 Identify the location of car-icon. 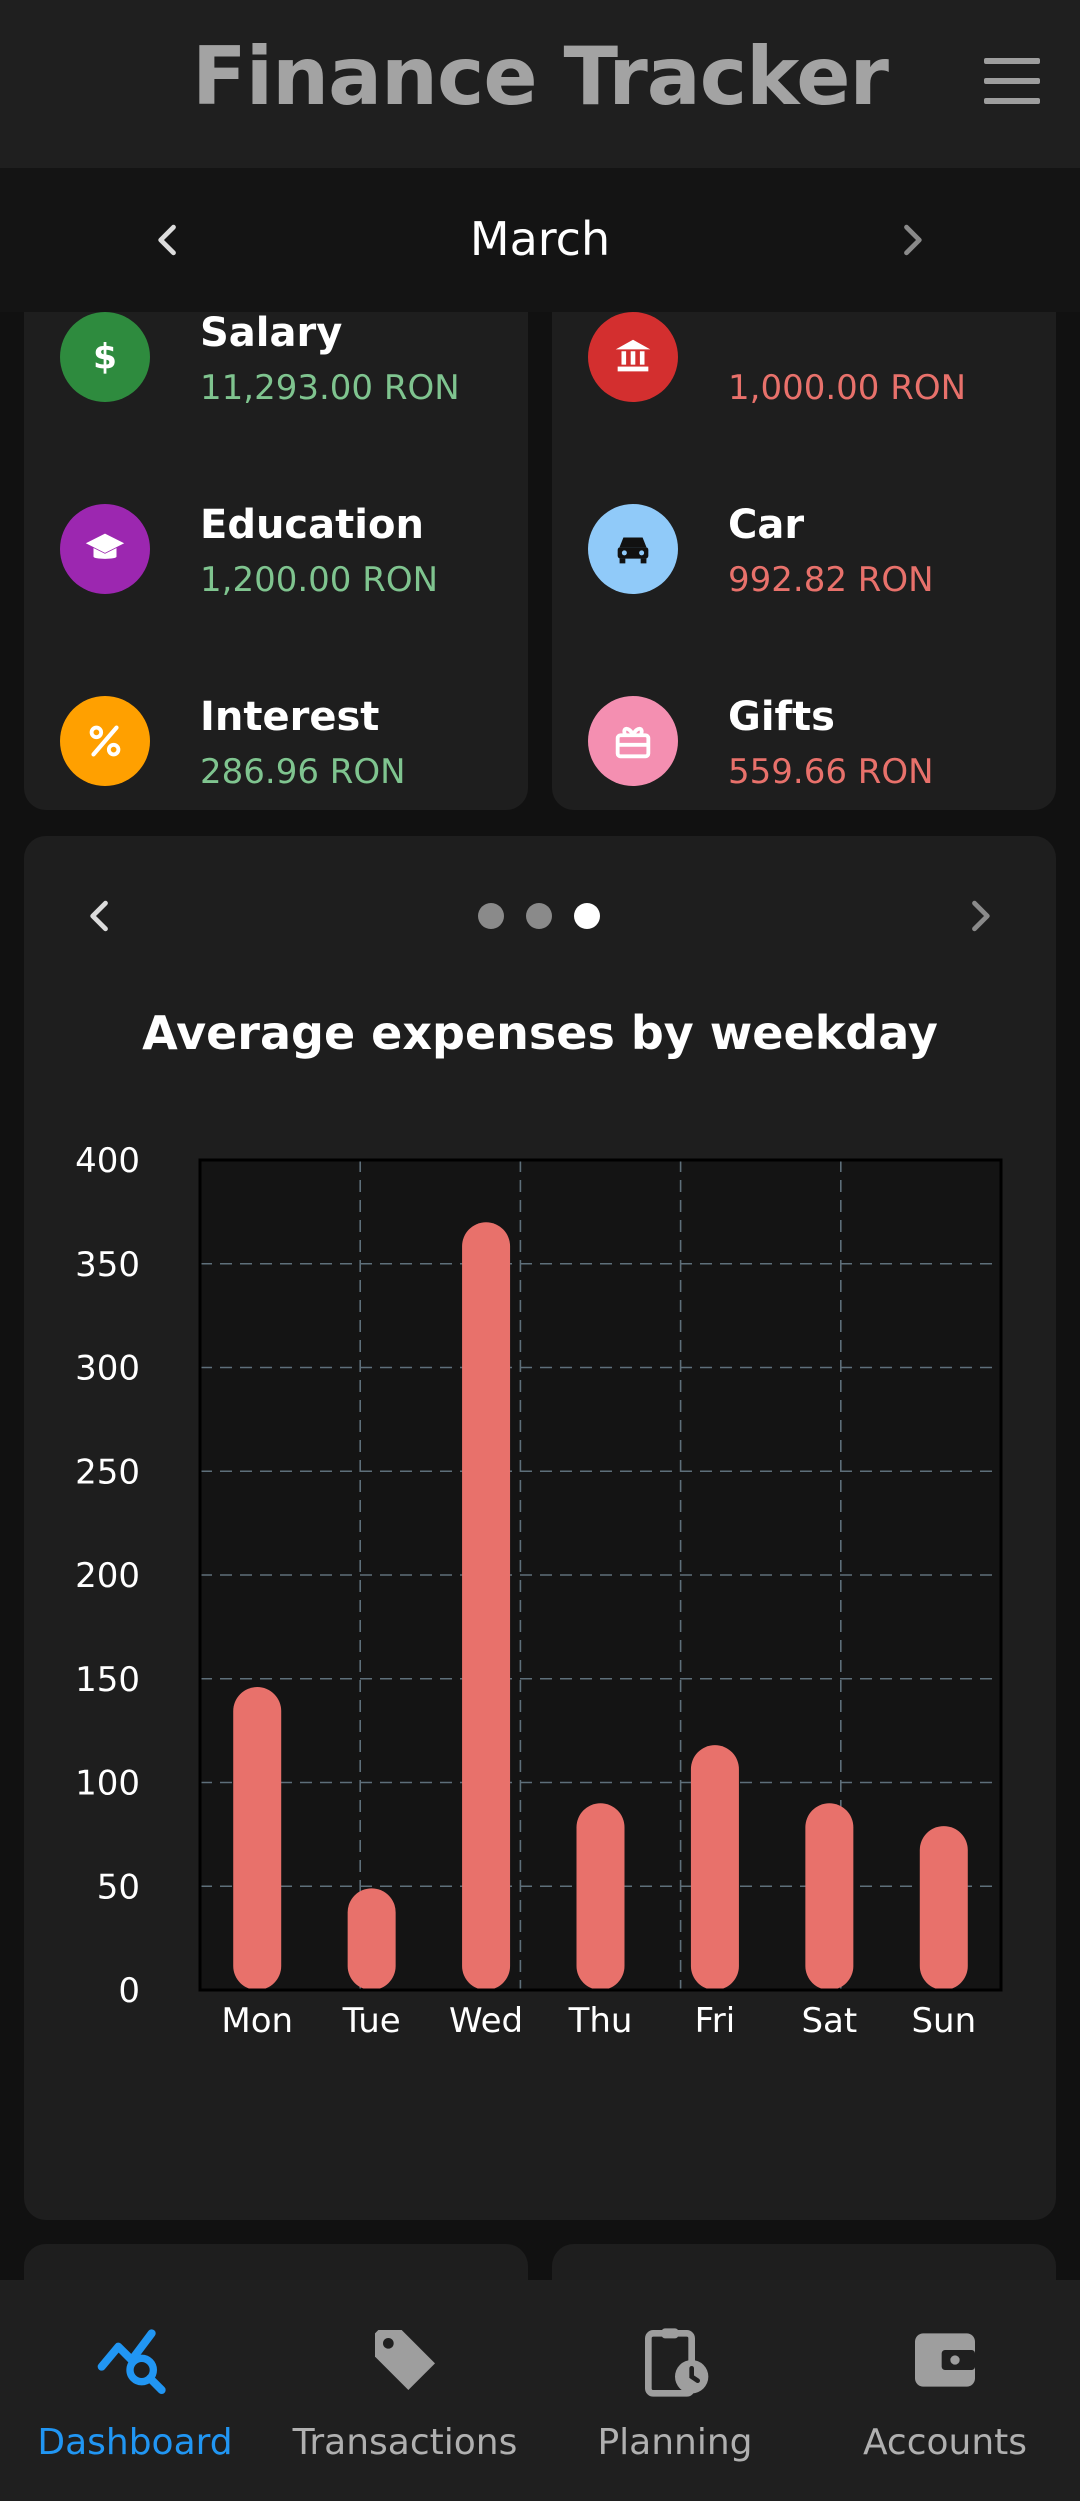
(633, 549).